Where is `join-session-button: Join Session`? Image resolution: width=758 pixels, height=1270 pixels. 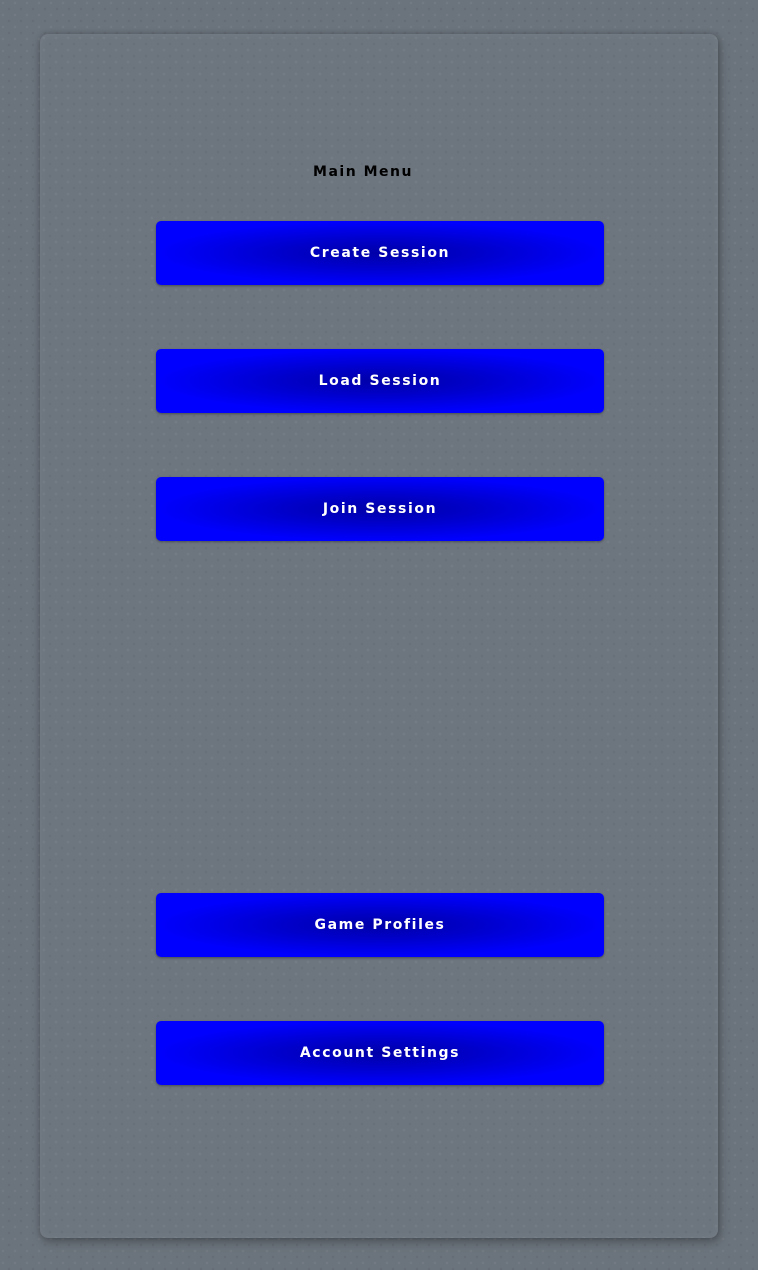
join-session-button: Join Session is located at coordinates (380, 509).